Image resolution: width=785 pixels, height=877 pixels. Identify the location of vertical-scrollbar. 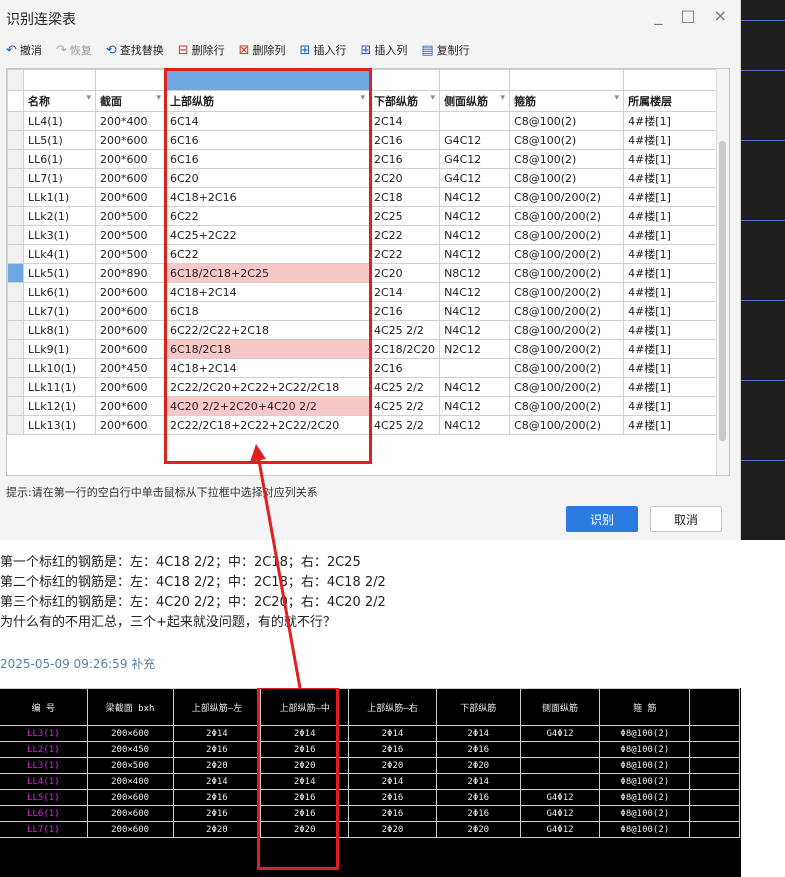
(722, 272).